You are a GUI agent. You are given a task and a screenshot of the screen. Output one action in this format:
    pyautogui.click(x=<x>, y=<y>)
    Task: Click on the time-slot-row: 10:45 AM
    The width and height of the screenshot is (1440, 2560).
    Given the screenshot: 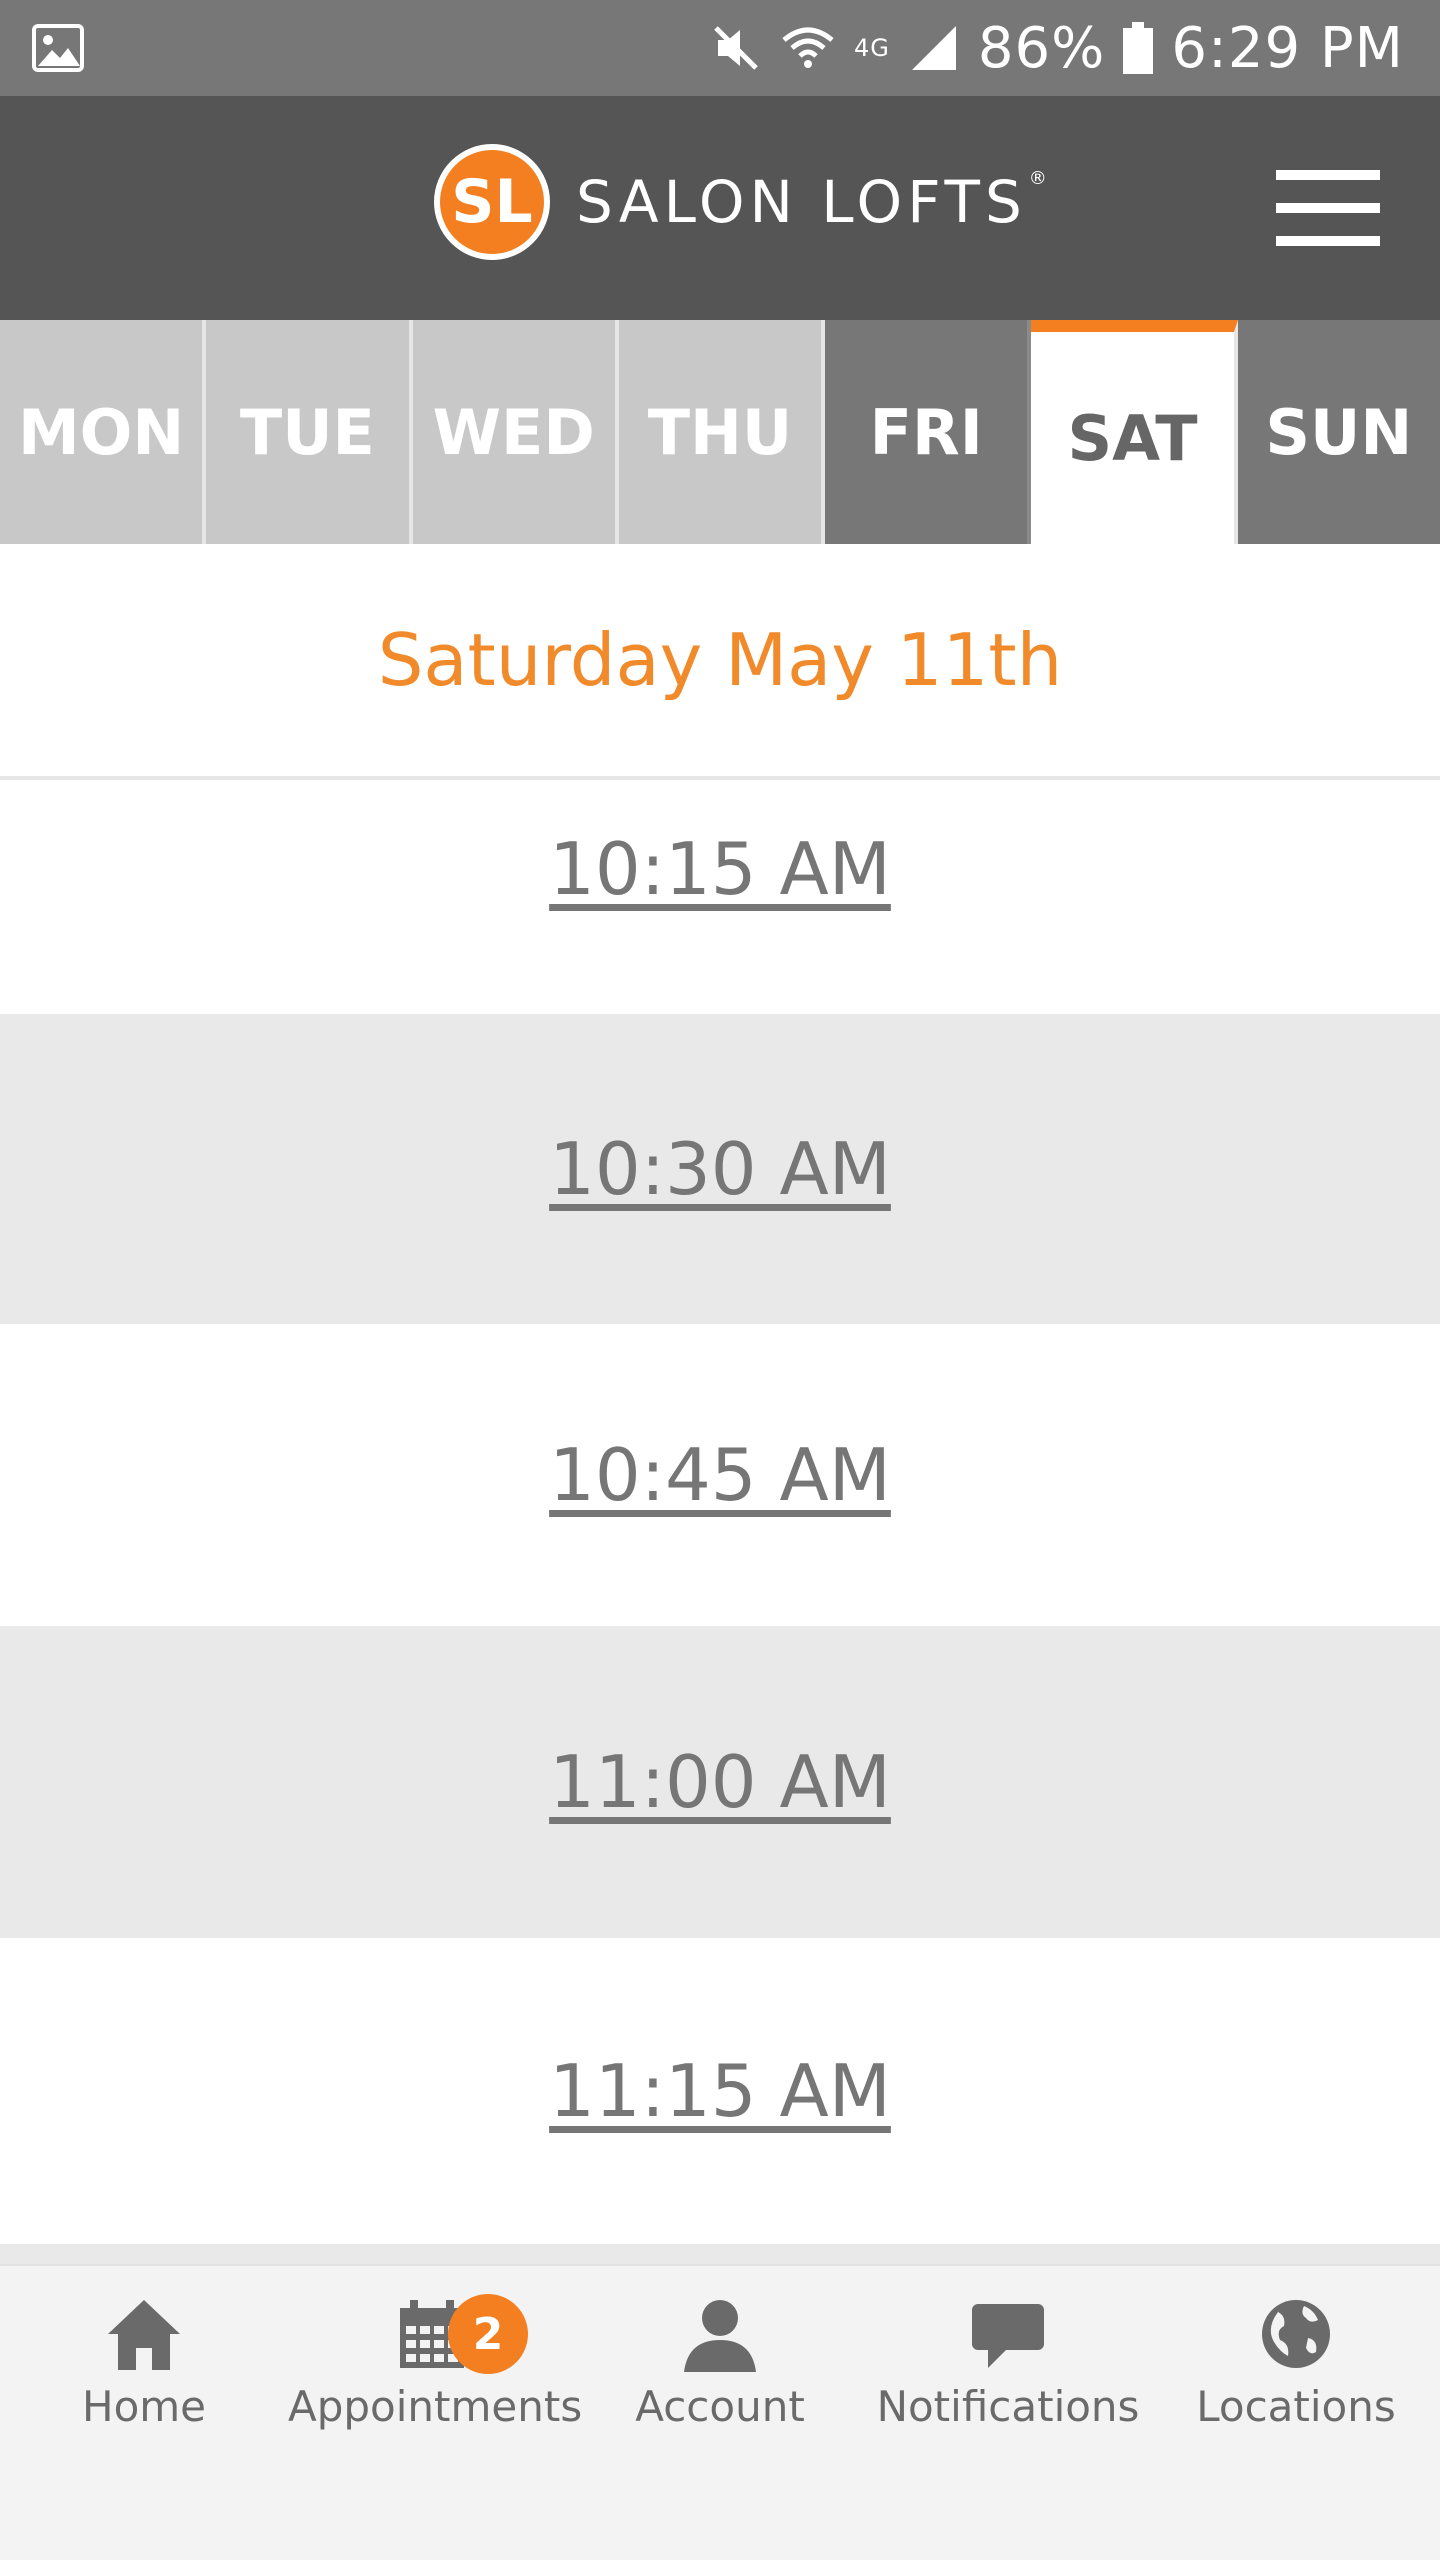 What is the action you would take?
    pyautogui.click(x=720, y=1475)
    